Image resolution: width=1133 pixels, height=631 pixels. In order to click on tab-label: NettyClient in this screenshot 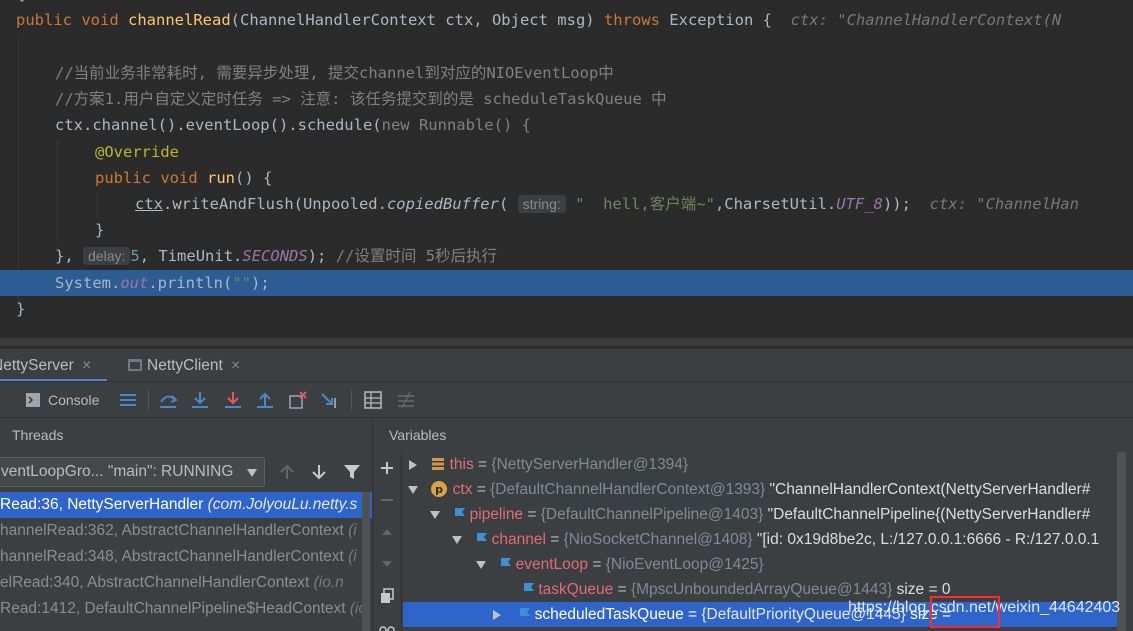, I will do `click(185, 365)`.